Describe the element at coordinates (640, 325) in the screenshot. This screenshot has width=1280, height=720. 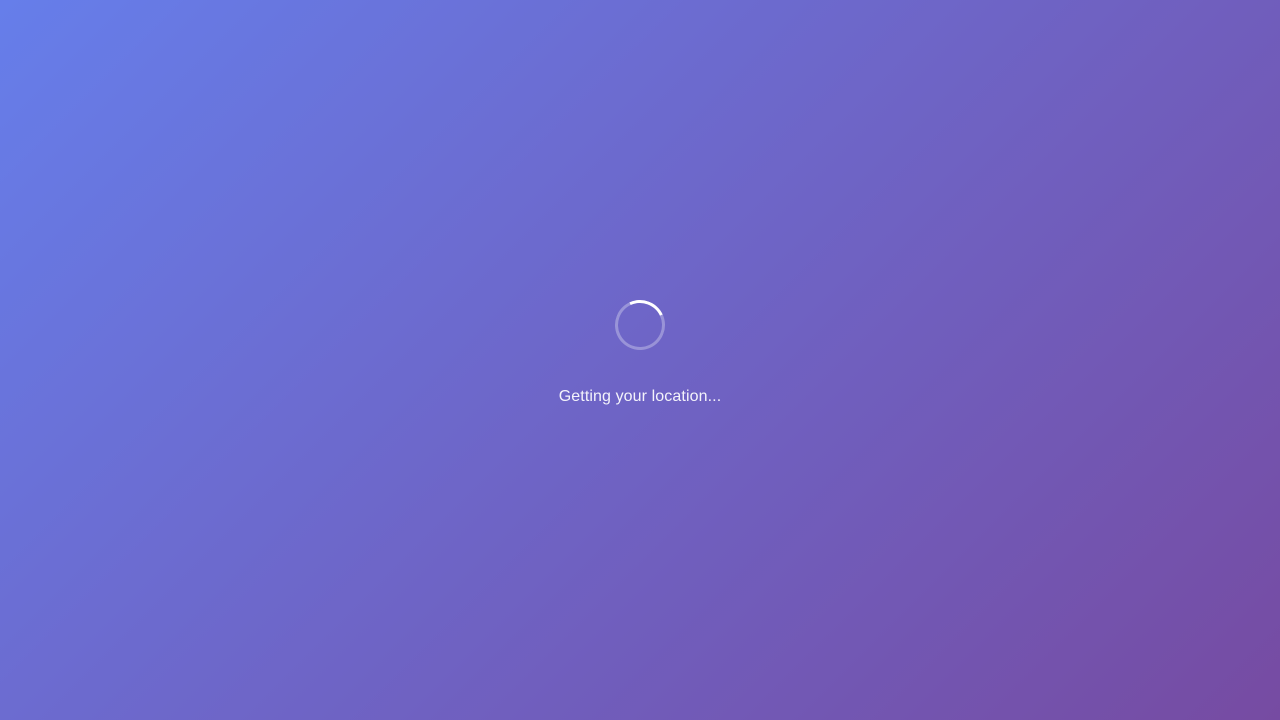
I see `loading-spinner-icon` at that location.